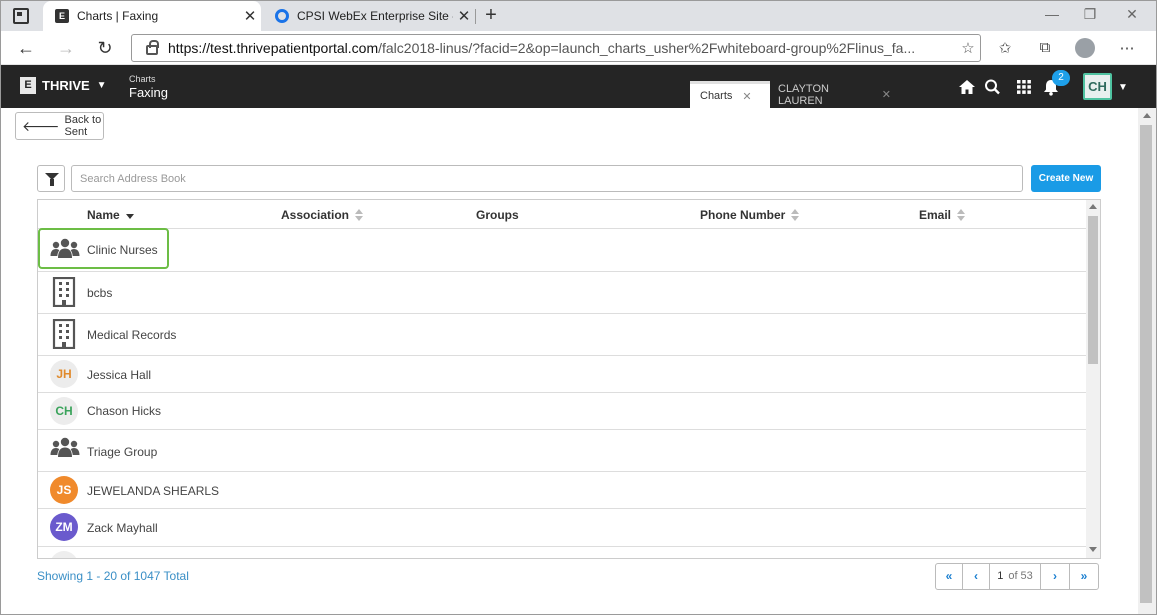  What do you see at coordinates (968, 48) in the screenshot?
I see `favorite-star-icon: ☆` at bounding box center [968, 48].